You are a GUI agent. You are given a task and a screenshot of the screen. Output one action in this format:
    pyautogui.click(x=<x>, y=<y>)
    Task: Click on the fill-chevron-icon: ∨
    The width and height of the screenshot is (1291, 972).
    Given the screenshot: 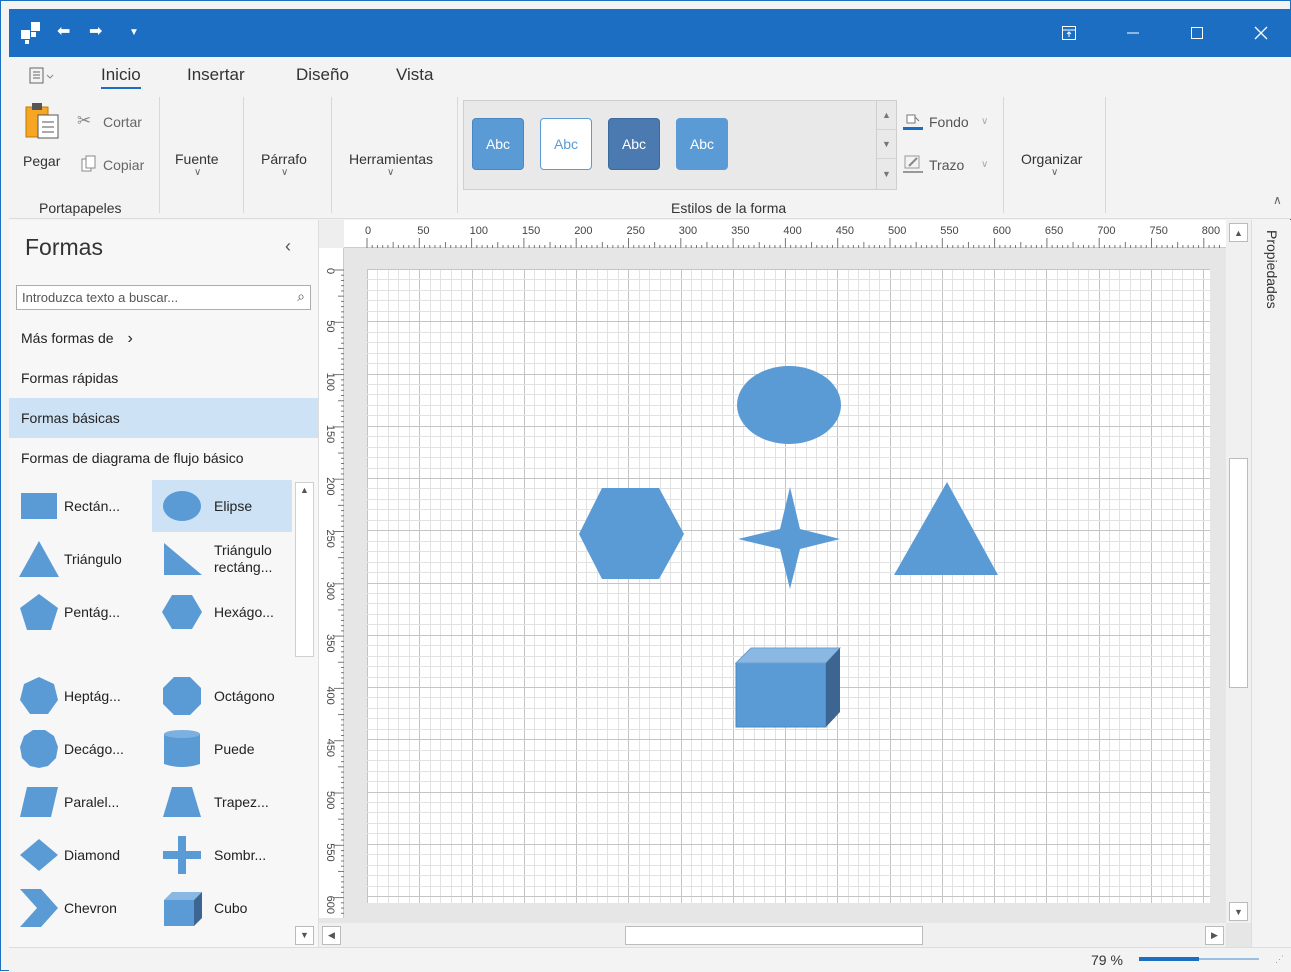 What is the action you would take?
    pyautogui.click(x=985, y=121)
    